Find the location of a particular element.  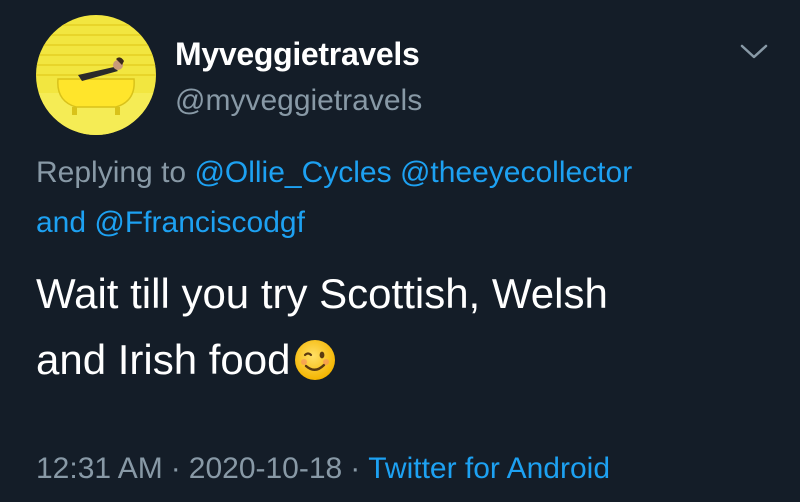

tweet-meta: 12:31 AM · 2020-10-18 · Twitter for Android is located at coordinates (323, 469).